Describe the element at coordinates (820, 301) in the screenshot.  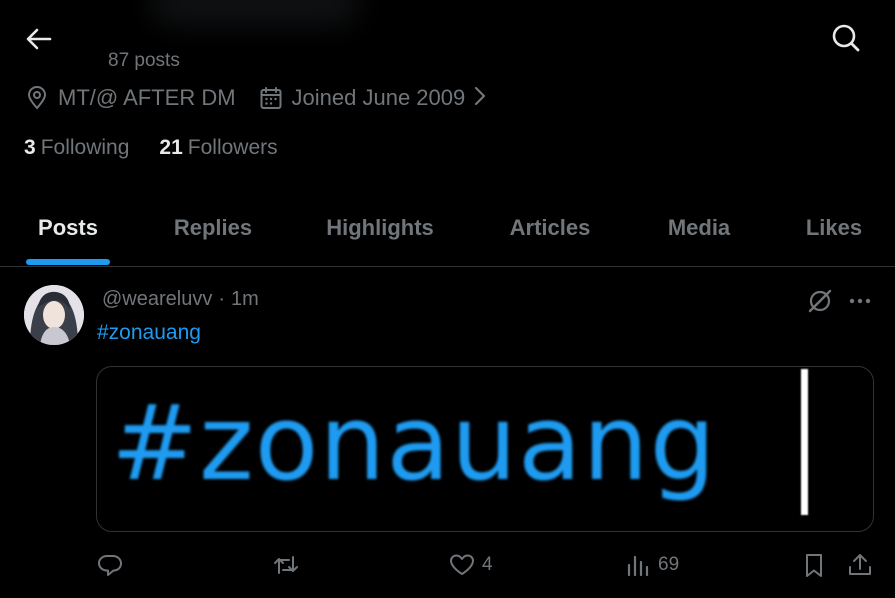
I see `grok-icon` at that location.